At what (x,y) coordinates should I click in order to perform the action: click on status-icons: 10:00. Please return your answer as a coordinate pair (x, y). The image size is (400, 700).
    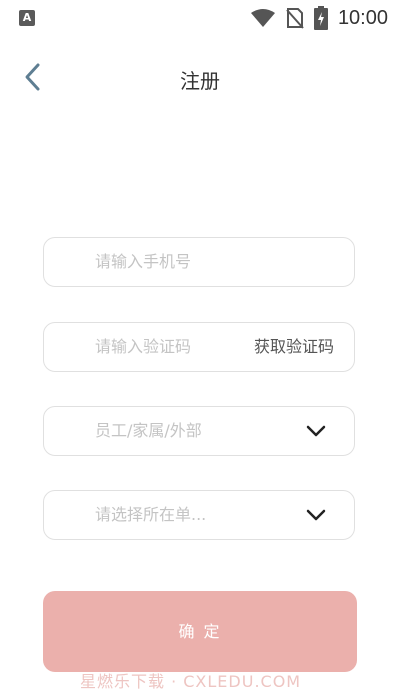
    Looking at the image, I should click on (319, 18).